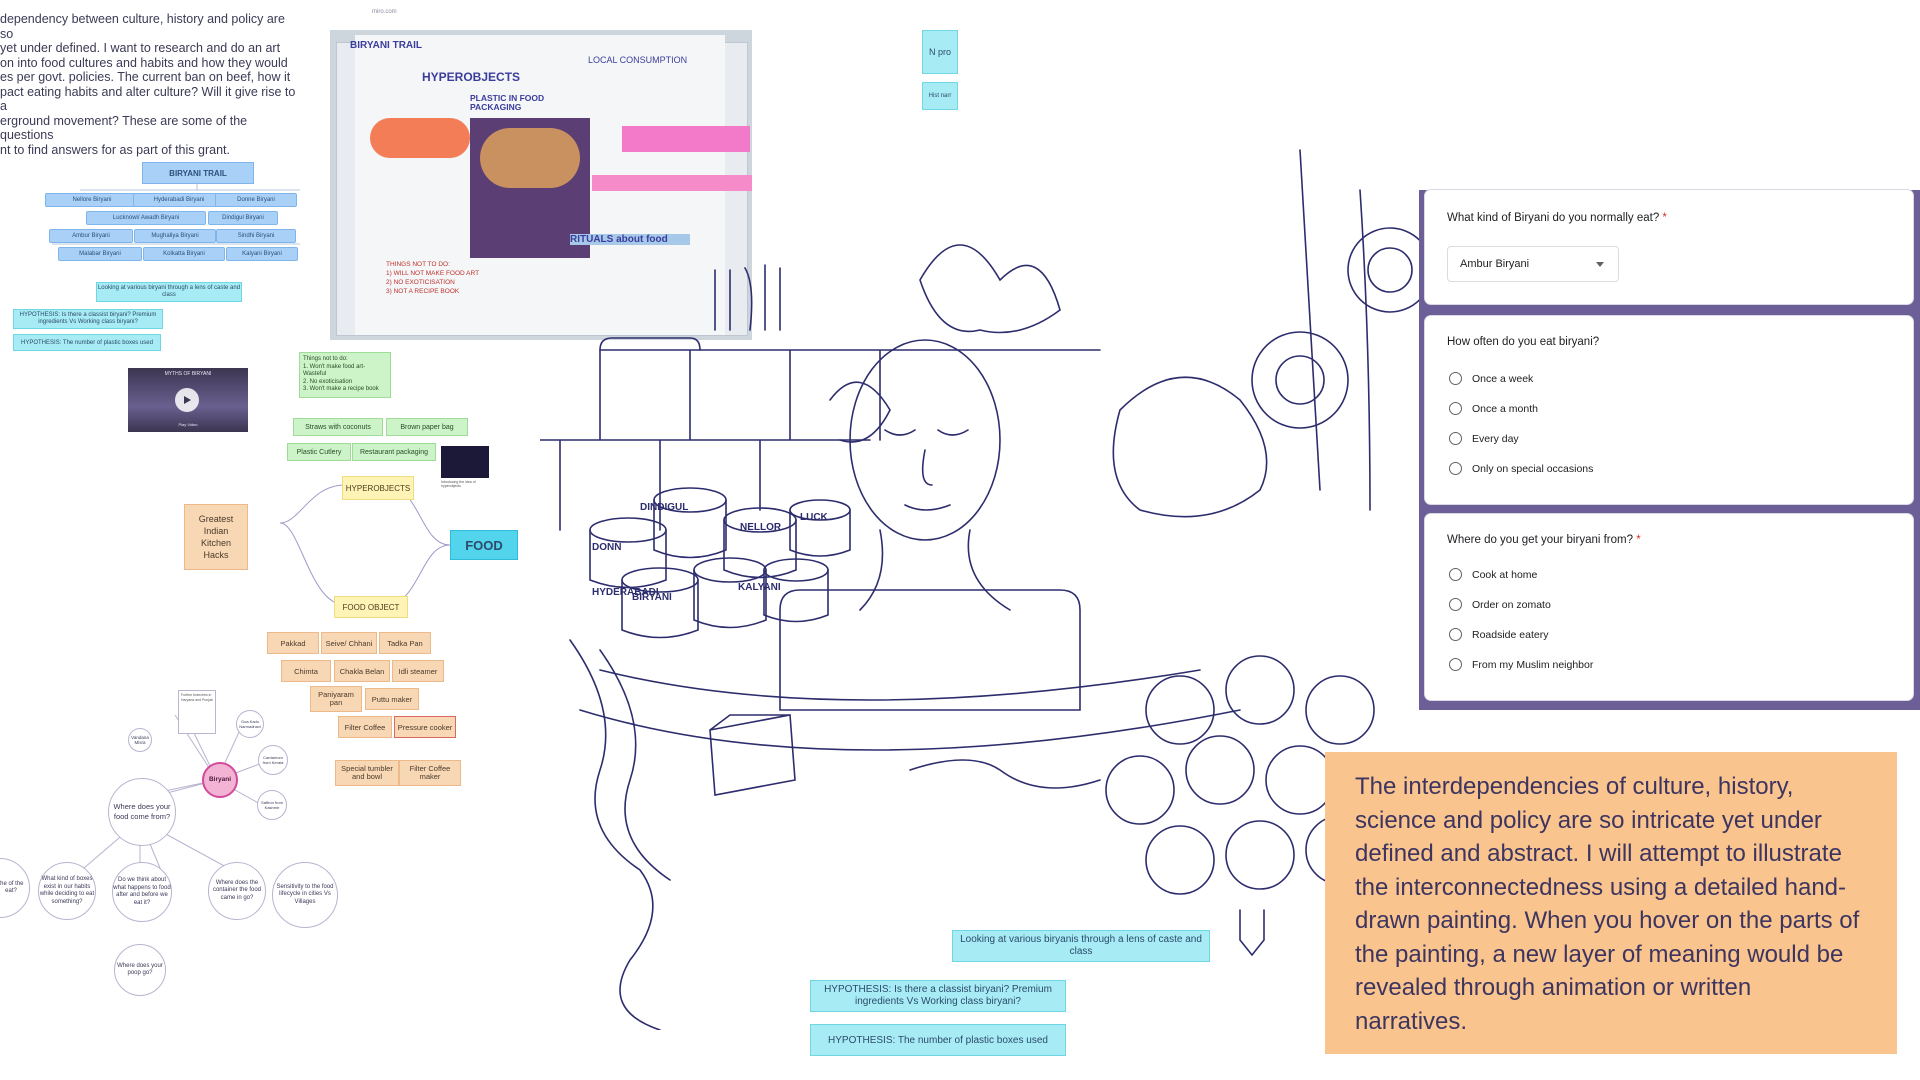  What do you see at coordinates (1505, 408) in the screenshot?
I see `option-label: Once a month` at bounding box center [1505, 408].